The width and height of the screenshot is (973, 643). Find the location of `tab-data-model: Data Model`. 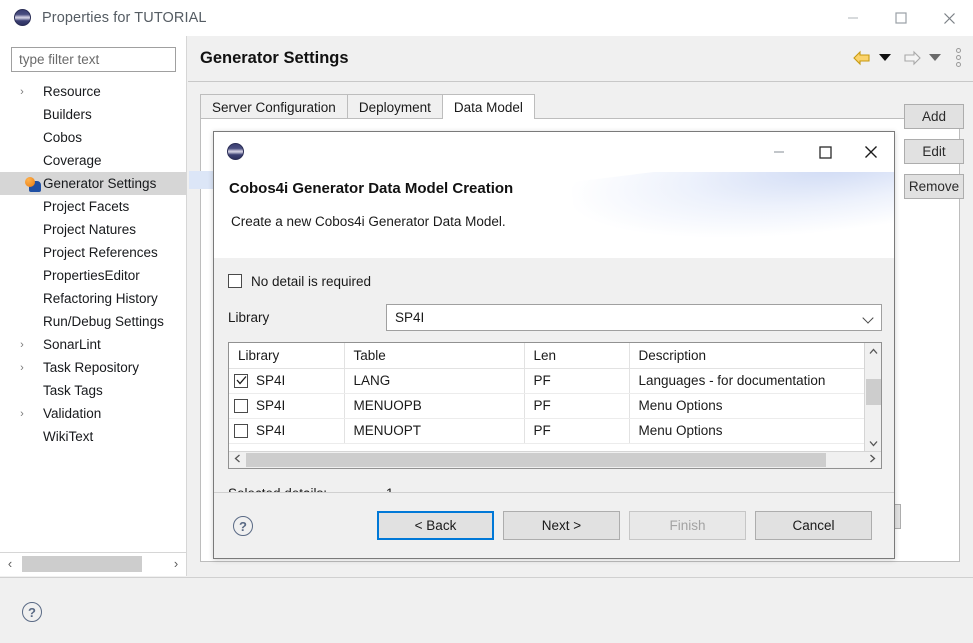

tab-data-model: Data Model is located at coordinates (488, 106).